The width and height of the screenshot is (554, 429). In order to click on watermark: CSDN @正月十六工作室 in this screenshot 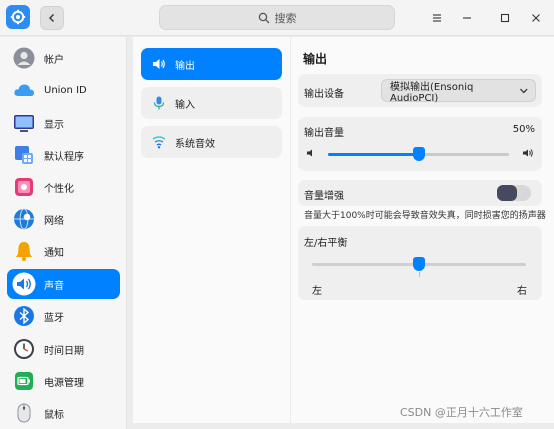, I will do `click(461, 412)`.